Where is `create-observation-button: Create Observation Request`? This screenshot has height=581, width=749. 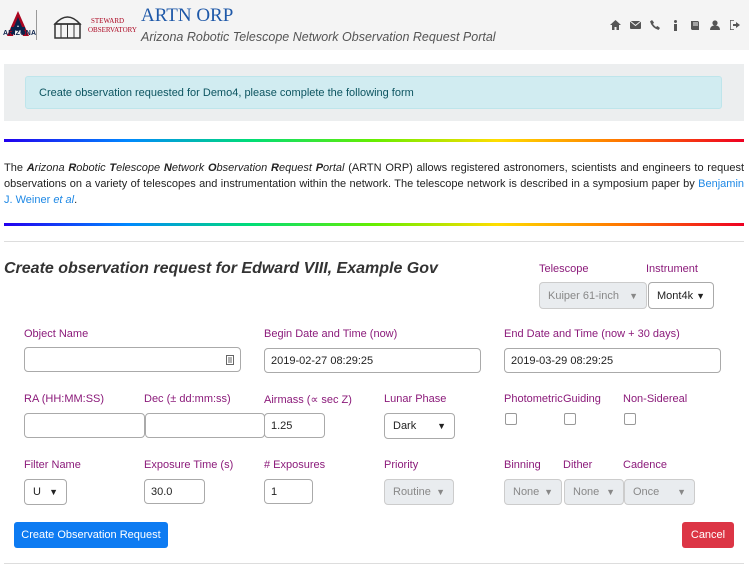 create-observation-button: Create Observation Request is located at coordinates (91, 535).